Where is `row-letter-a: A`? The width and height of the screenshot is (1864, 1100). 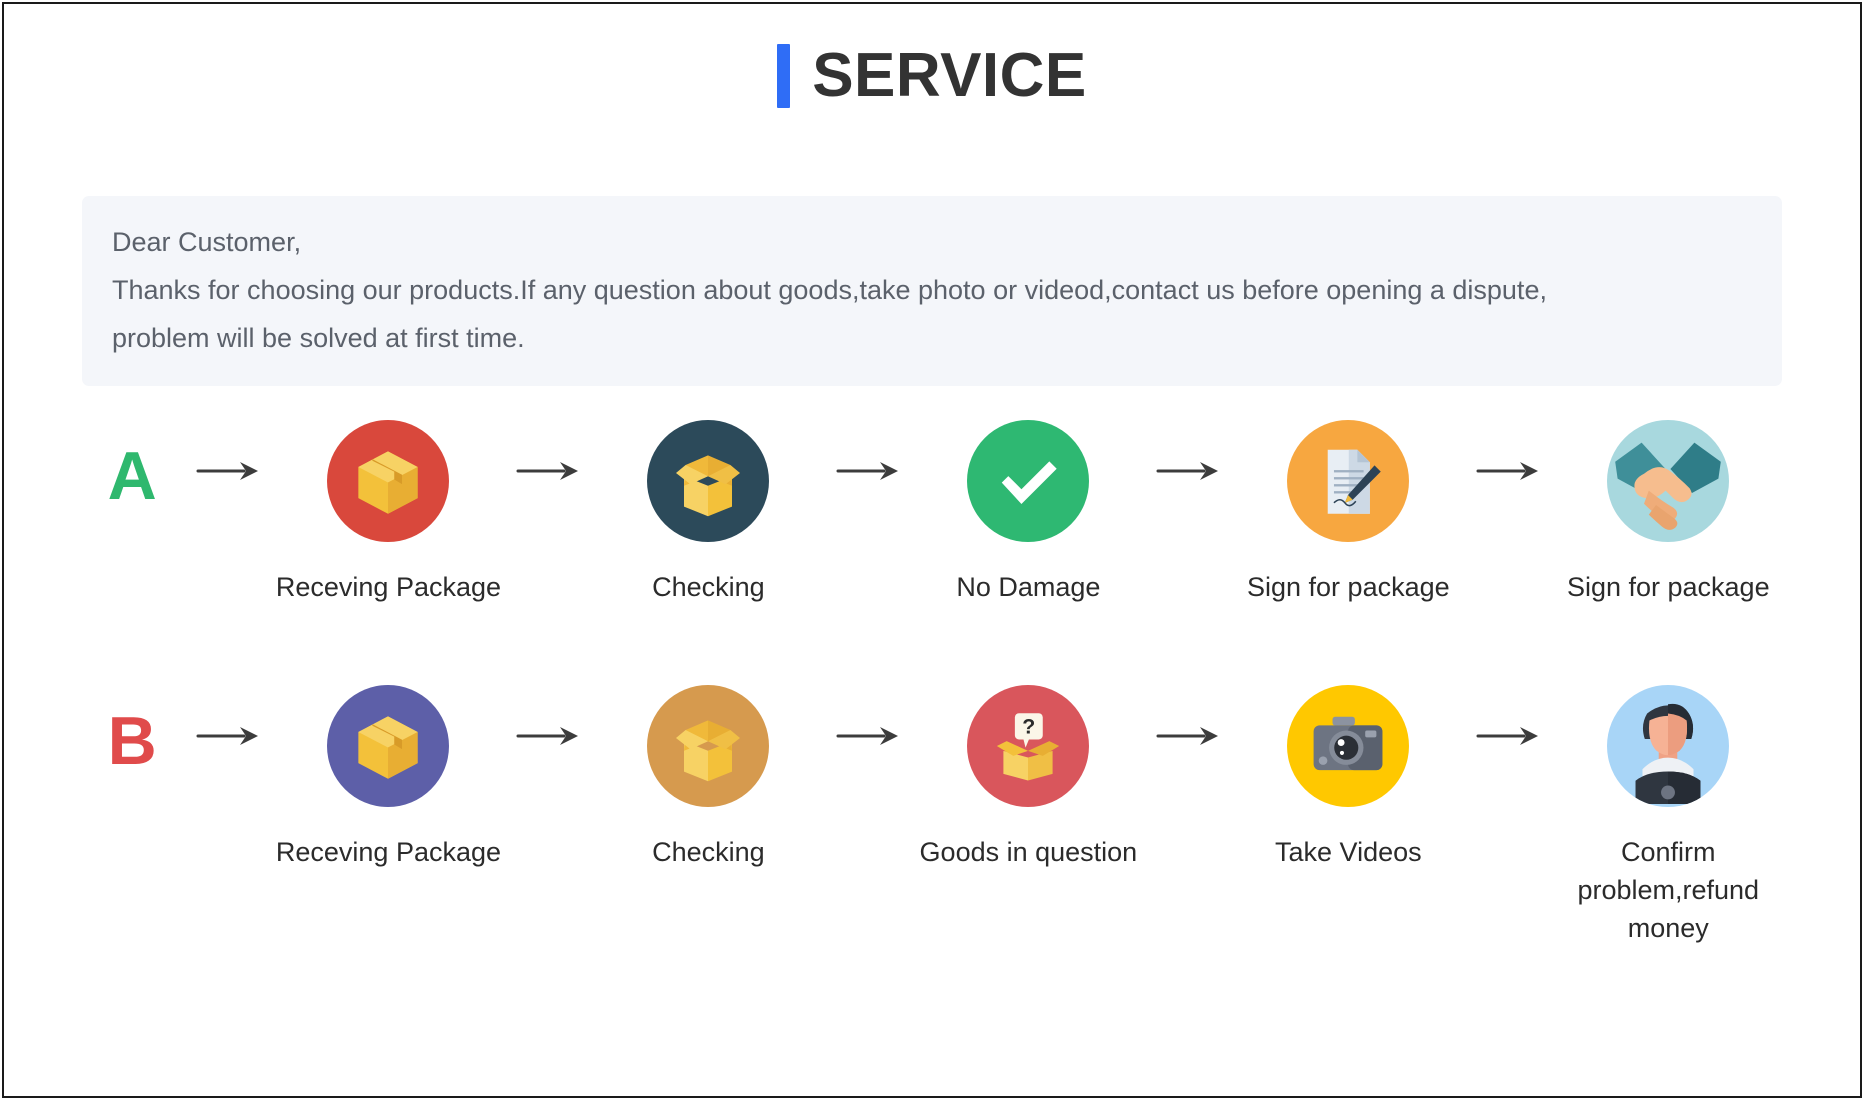 row-letter-a: A is located at coordinates (132, 476).